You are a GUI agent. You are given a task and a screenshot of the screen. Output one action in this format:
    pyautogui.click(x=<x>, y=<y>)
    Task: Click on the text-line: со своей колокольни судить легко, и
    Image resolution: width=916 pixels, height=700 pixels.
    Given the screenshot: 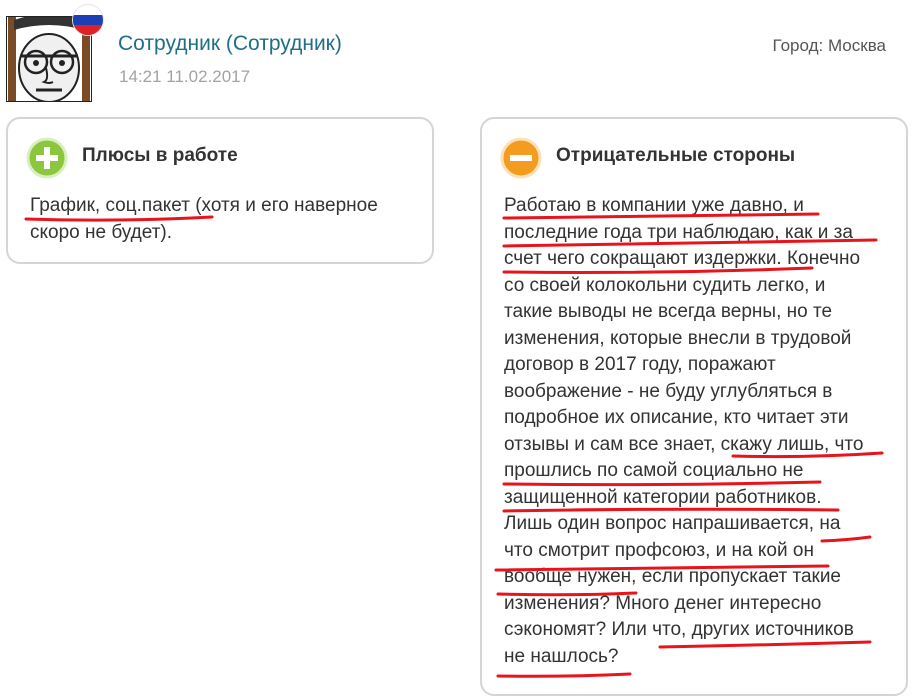 What is the action you would take?
    pyautogui.click(x=665, y=285)
    